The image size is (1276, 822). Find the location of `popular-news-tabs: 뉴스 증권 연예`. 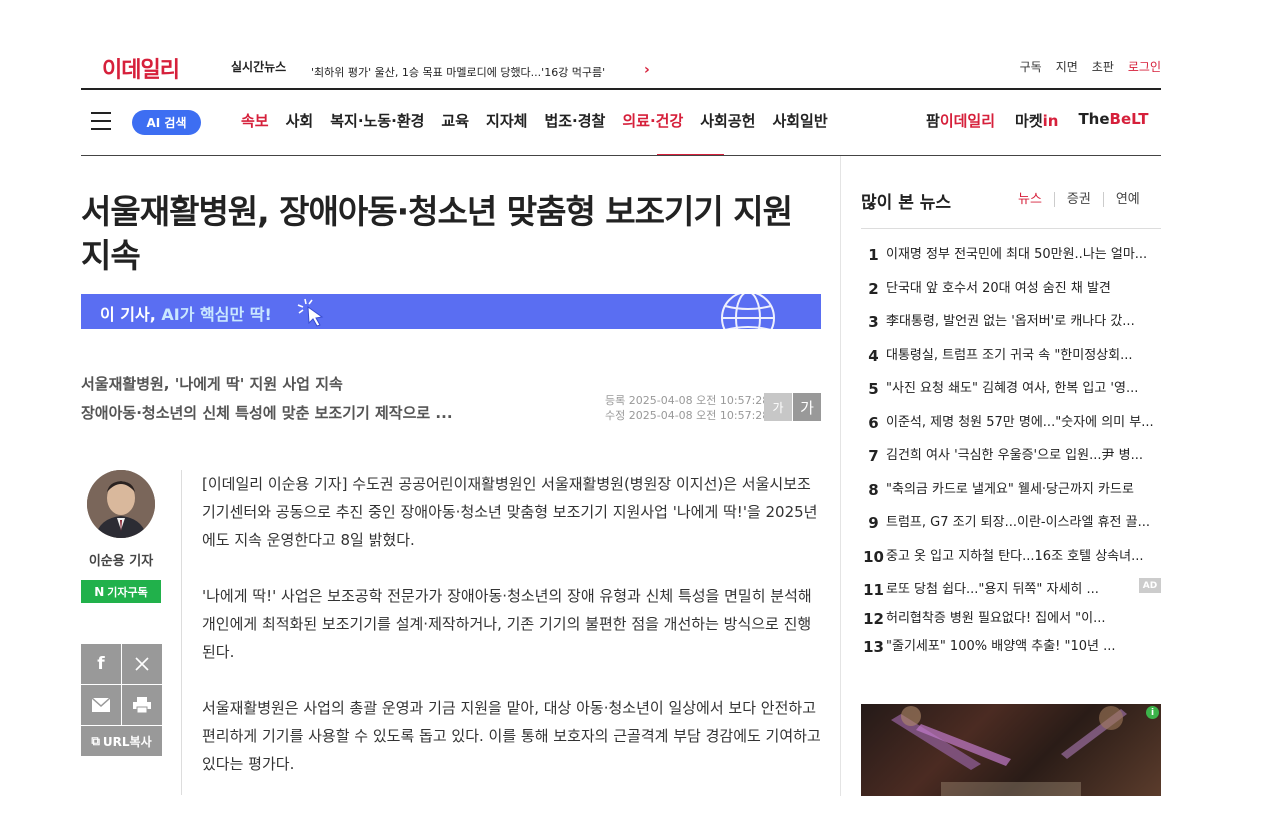

popular-news-tabs: 뉴스 증권 연예 is located at coordinates (1085, 199).